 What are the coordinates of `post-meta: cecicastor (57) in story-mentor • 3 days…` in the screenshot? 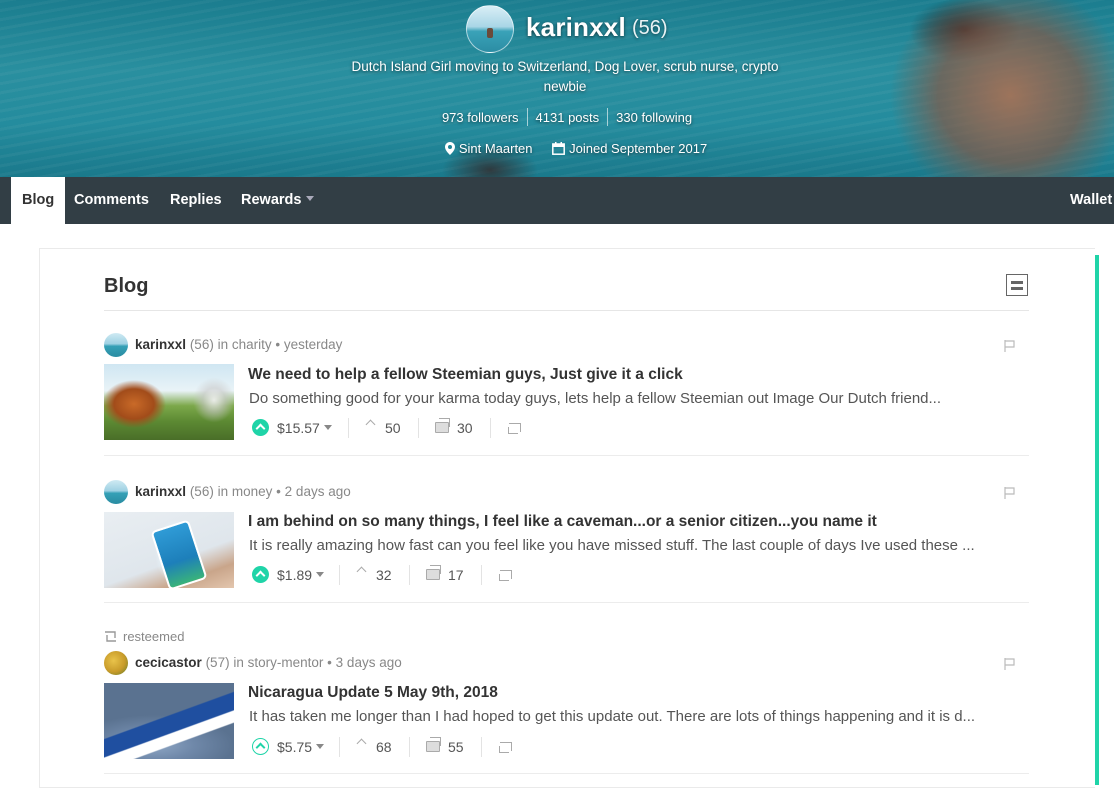 It's located at (268, 663).